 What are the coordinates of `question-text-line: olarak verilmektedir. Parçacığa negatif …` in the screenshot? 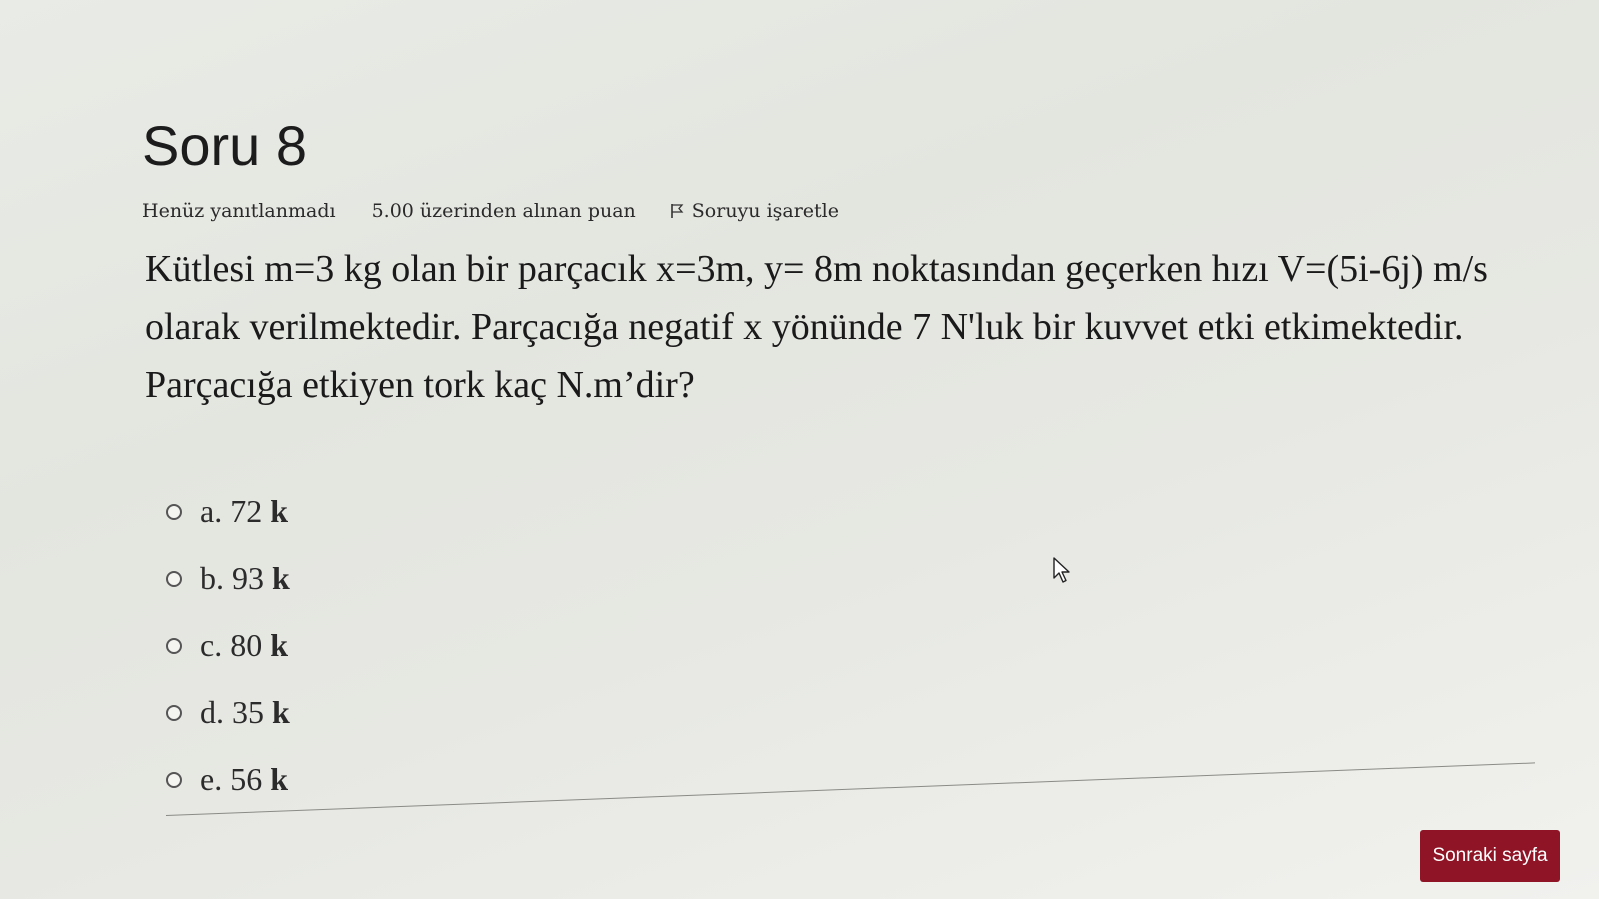 It's located at (804, 327).